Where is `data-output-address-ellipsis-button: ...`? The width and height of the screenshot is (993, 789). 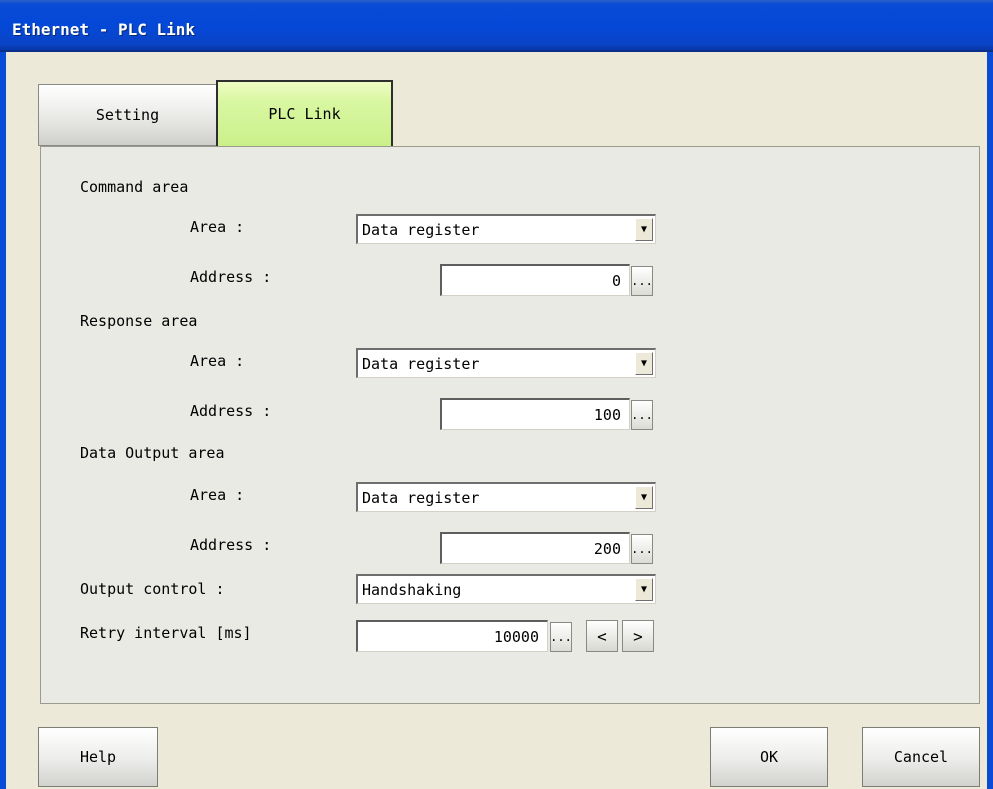 data-output-address-ellipsis-button: ... is located at coordinates (642, 549).